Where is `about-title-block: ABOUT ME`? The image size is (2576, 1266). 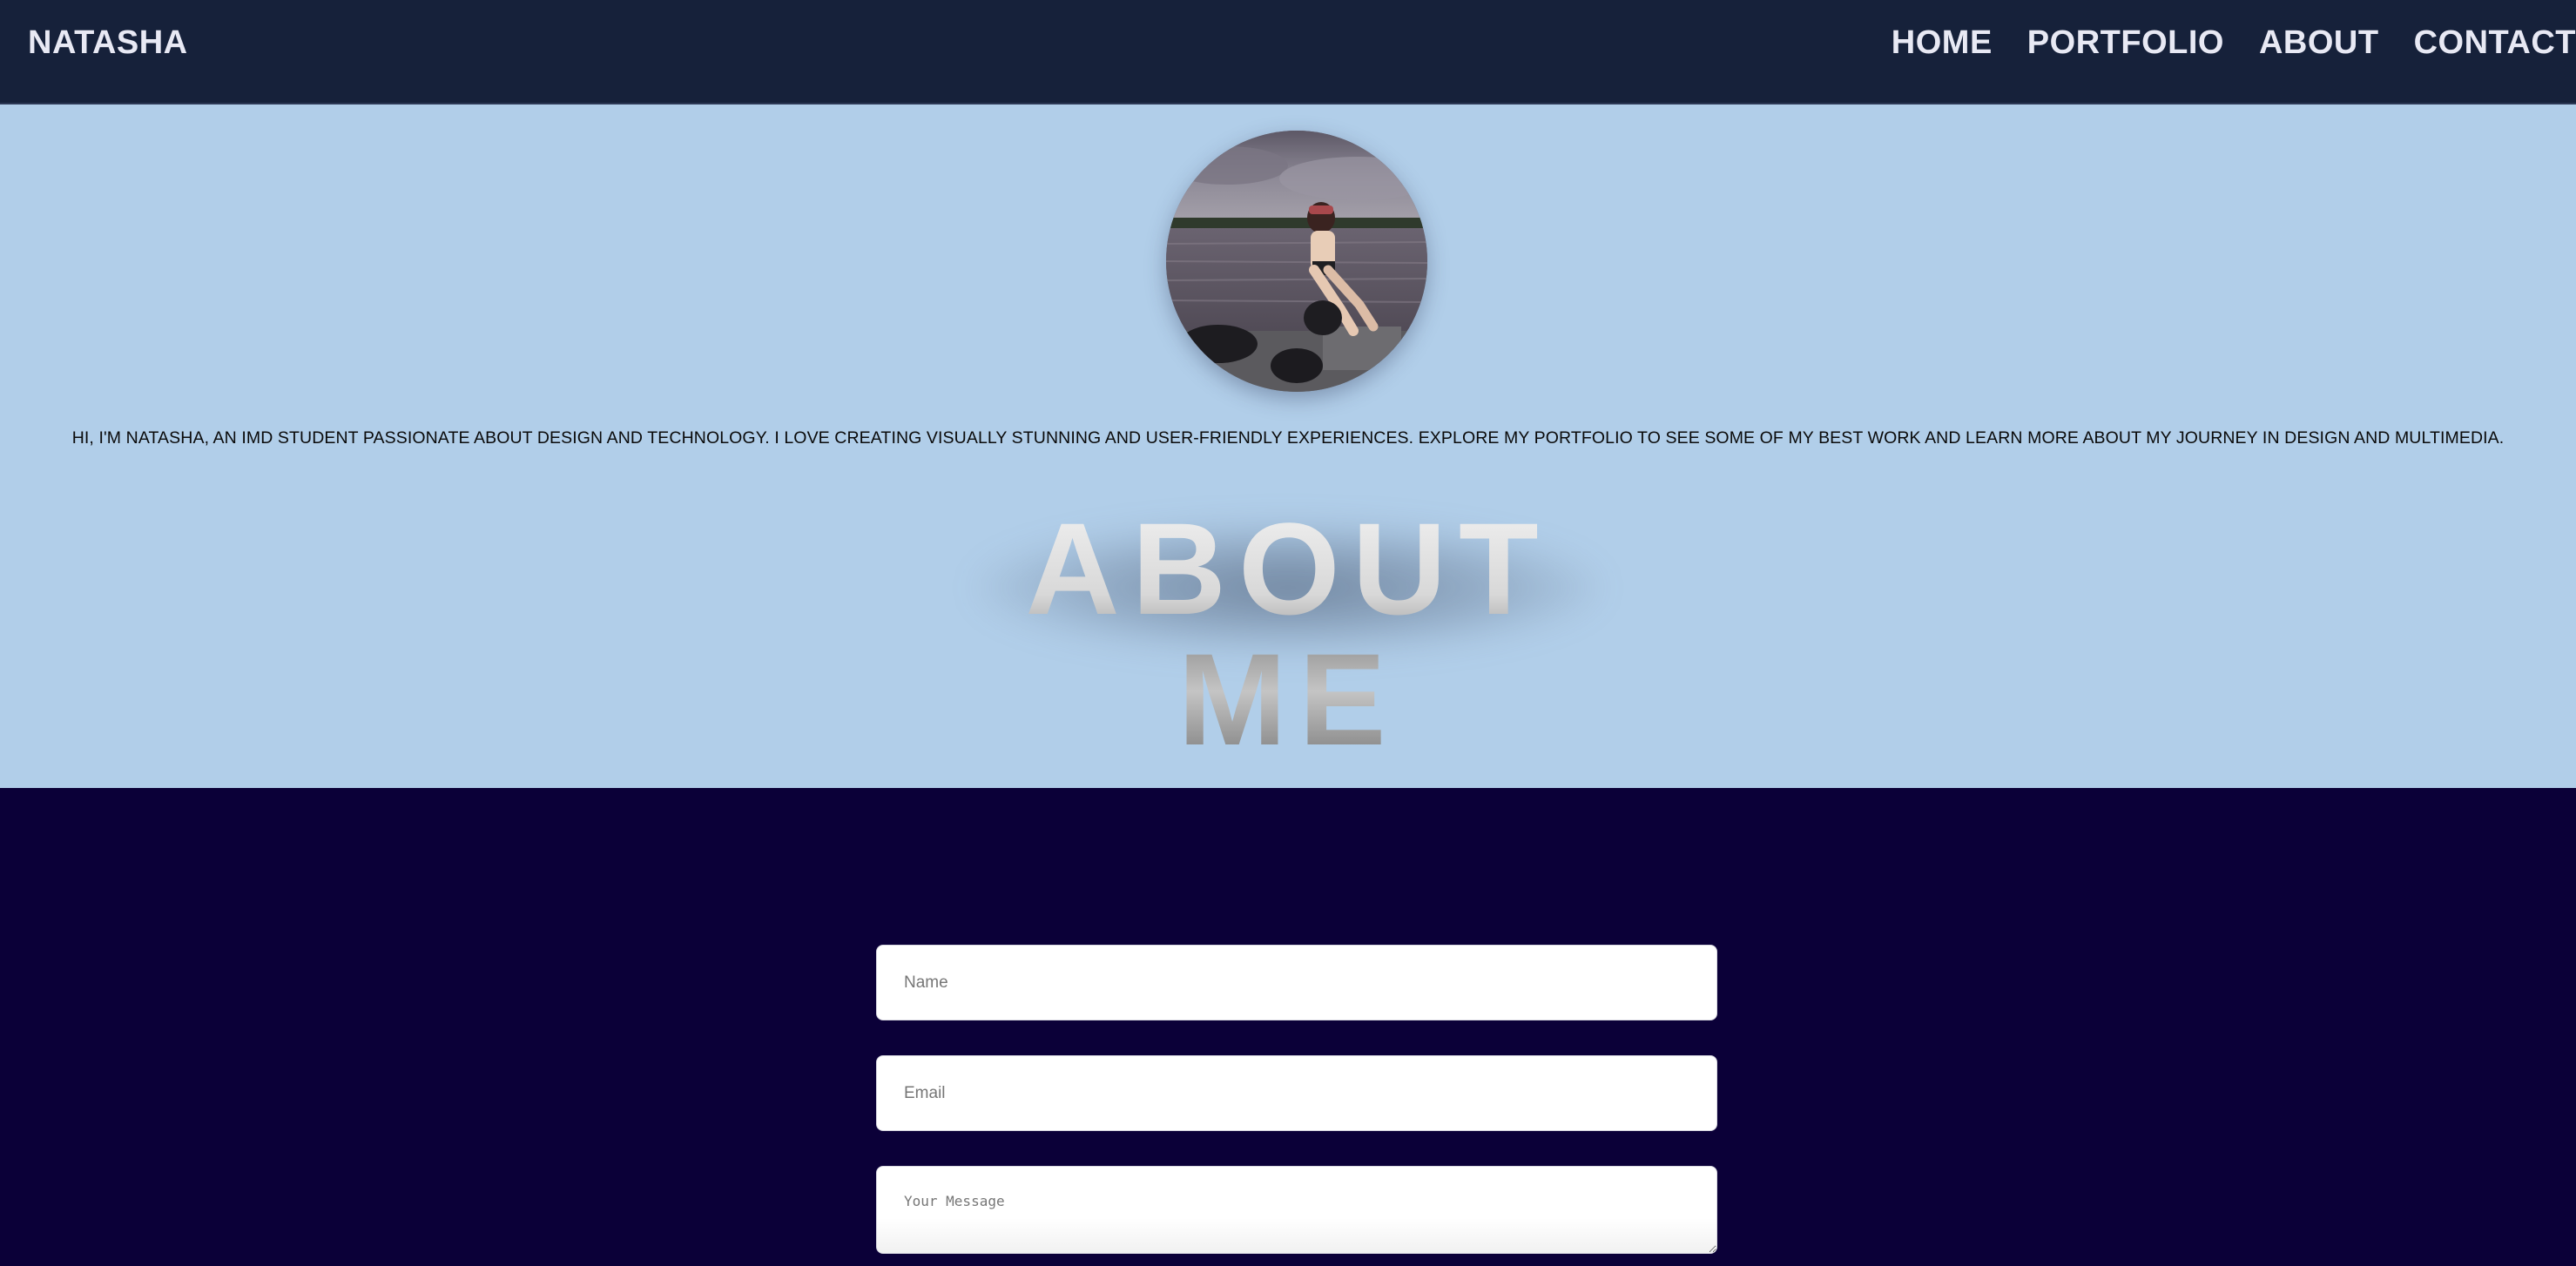 about-title-block: ABOUT ME is located at coordinates (1288, 617).